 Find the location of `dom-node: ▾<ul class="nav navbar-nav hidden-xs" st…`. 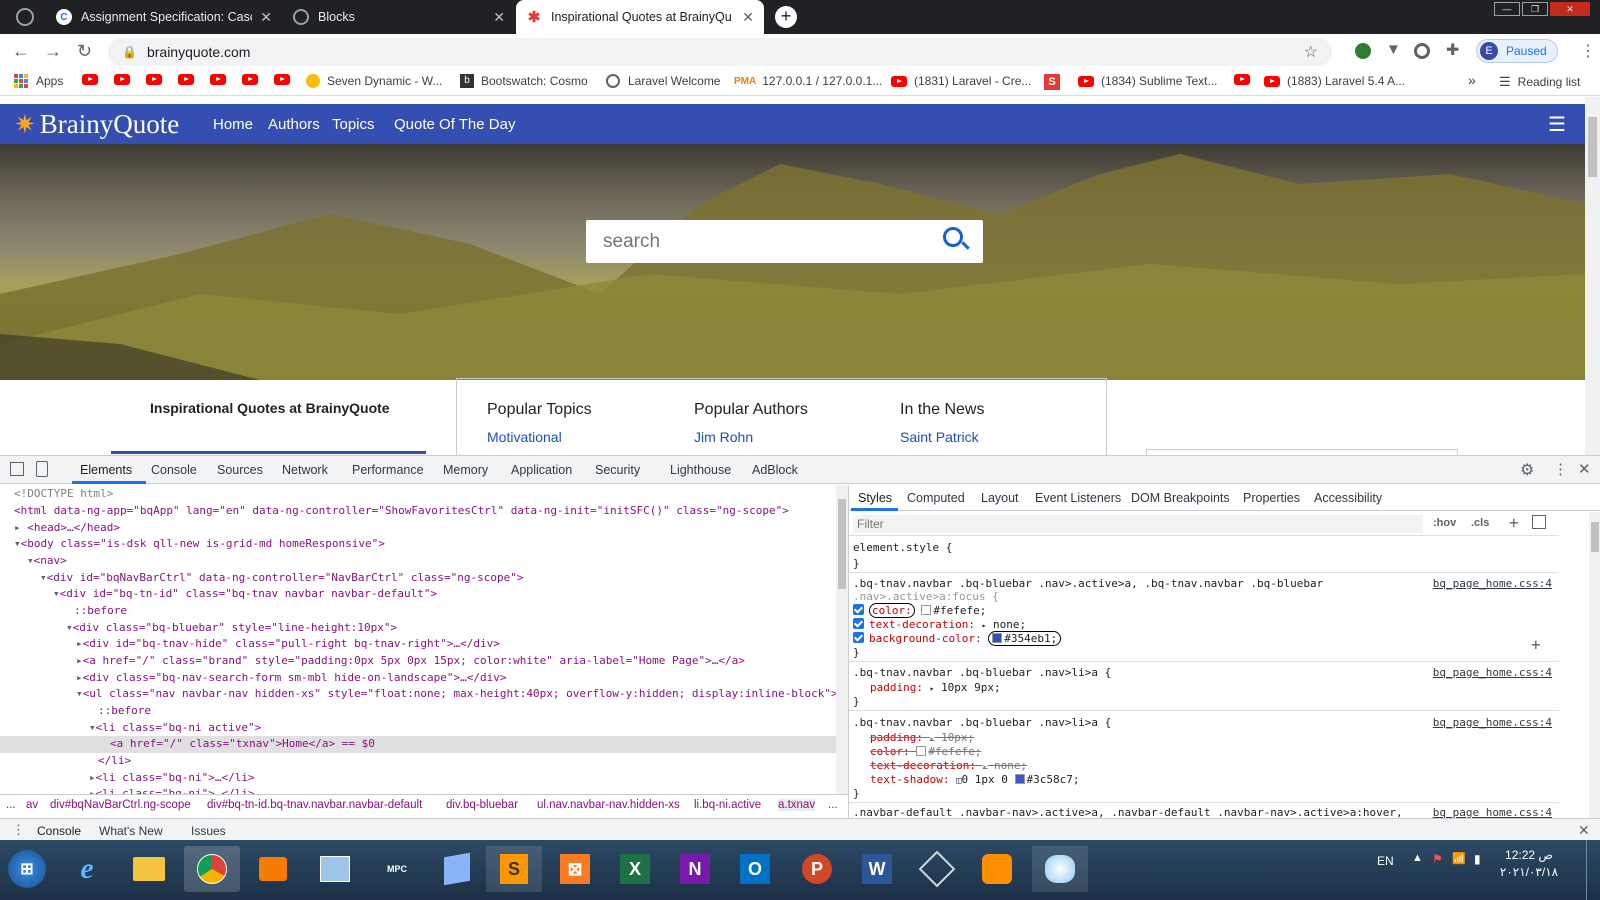

dom-node: ▾<ul class="nav navbar-nav hidden-xs" st… is located at coordinates (419, 694).